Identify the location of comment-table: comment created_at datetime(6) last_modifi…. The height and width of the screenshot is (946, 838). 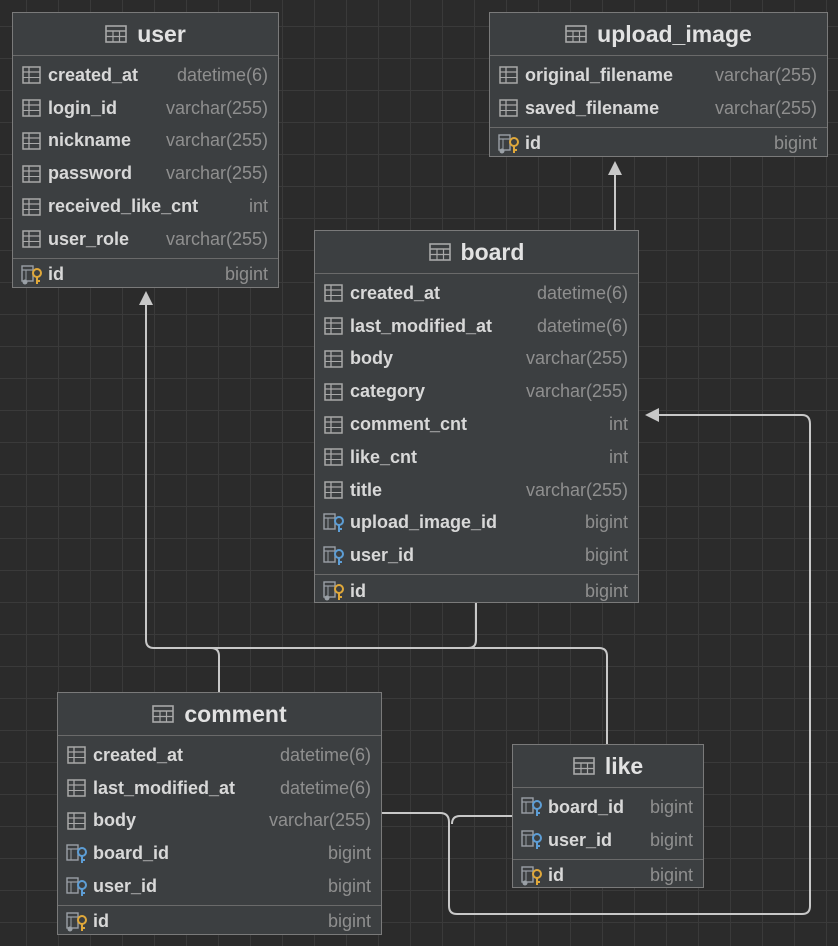
(219, 813).